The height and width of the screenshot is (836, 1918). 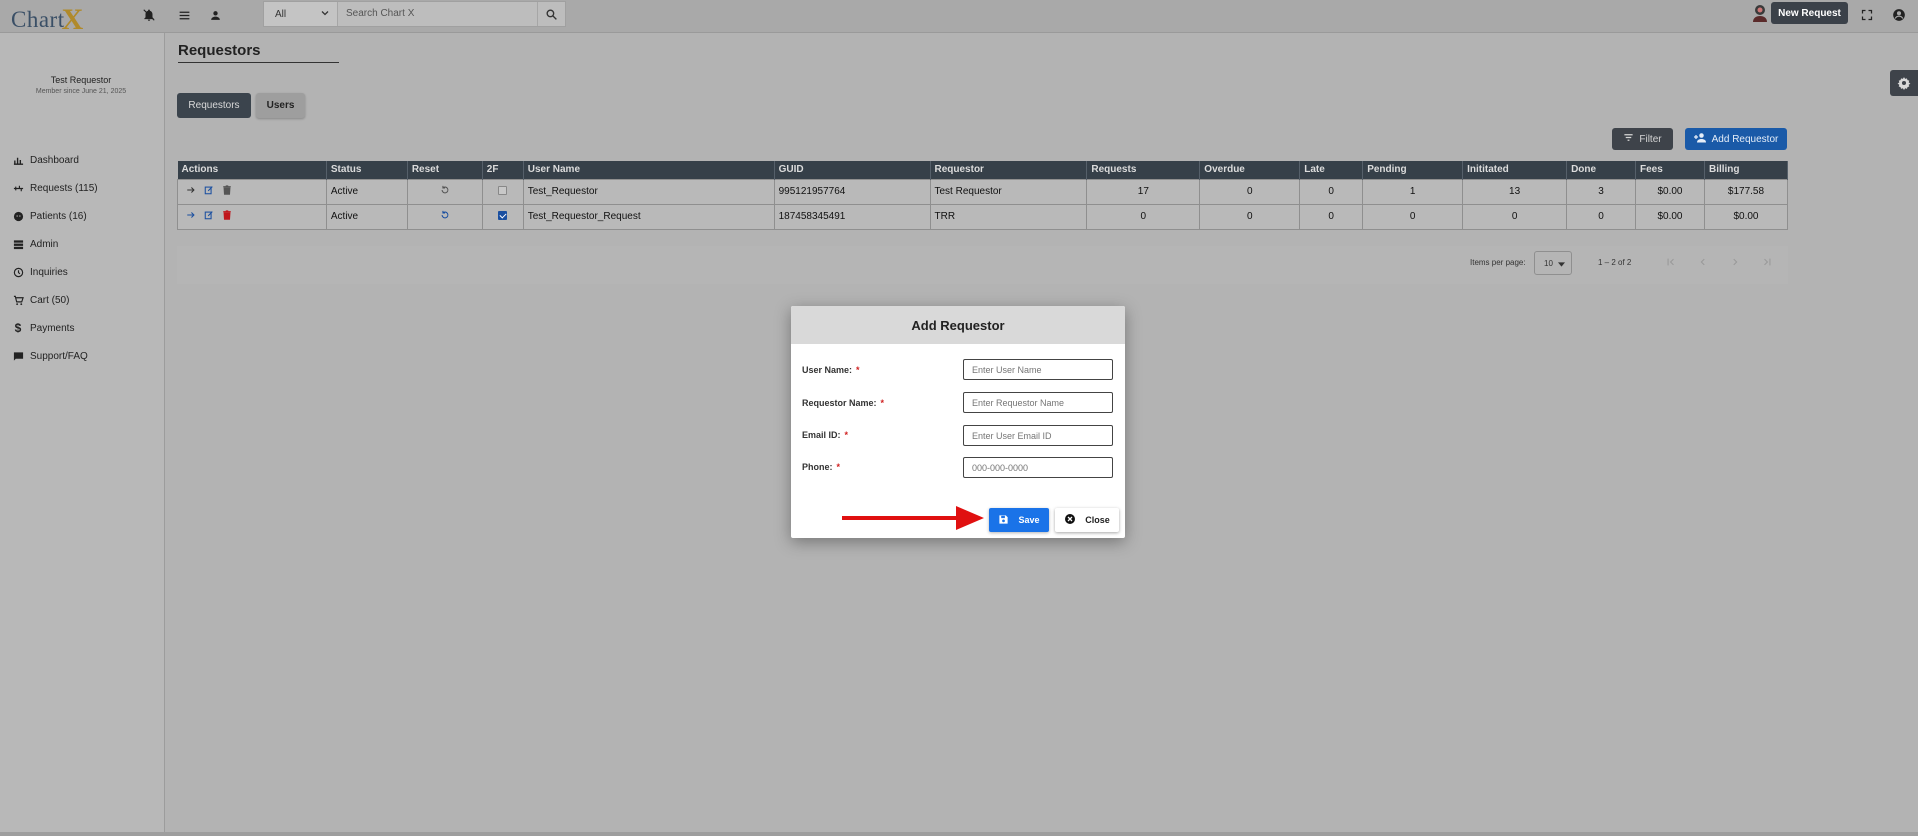 What do you see at coordinates (1413, 170) in the screenshot?
I see `column-header: Pending` at bounding box center [1413, 170].